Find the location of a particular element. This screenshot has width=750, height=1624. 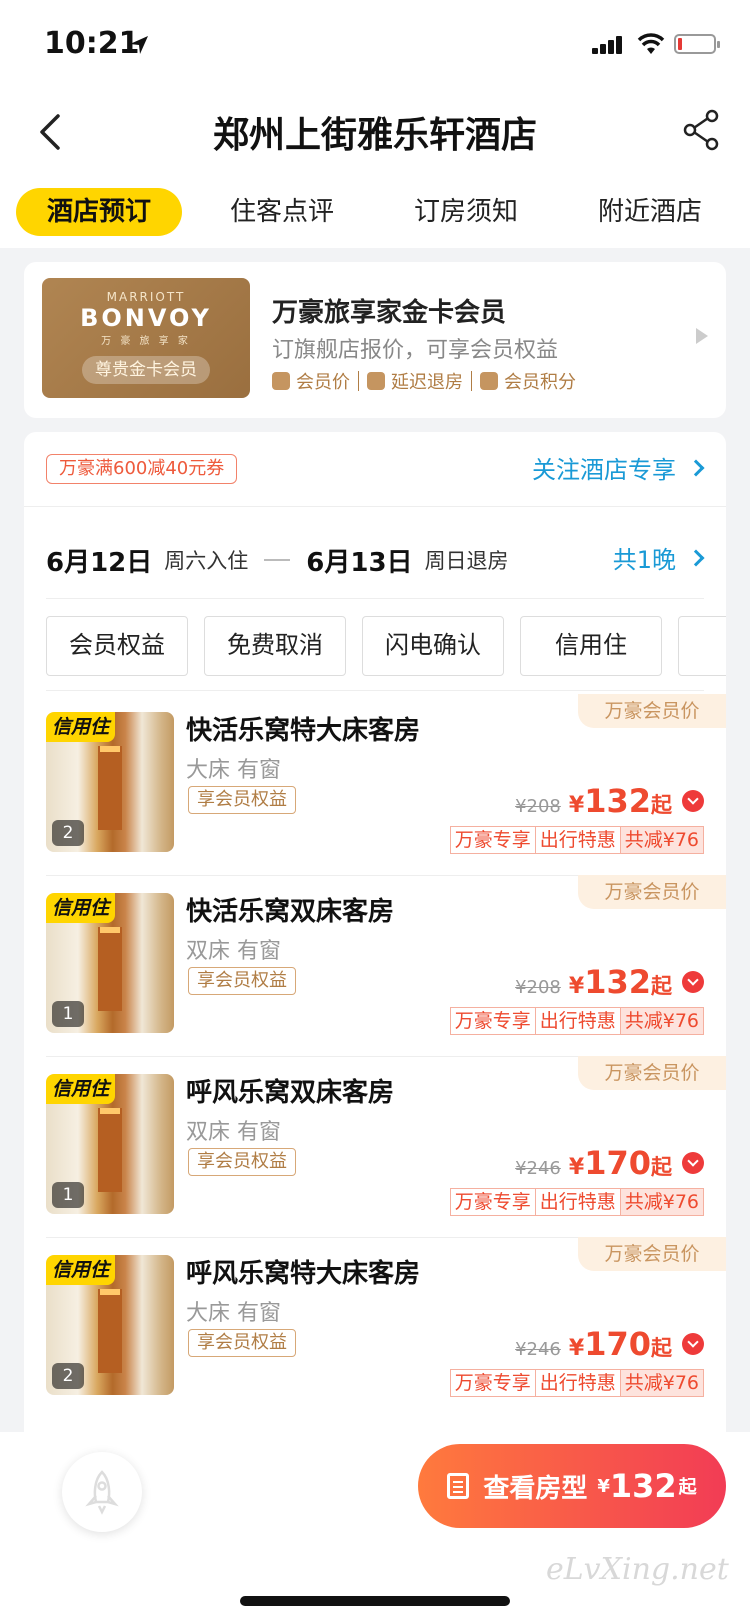

discount-icon is located at coordinates (281, 381).